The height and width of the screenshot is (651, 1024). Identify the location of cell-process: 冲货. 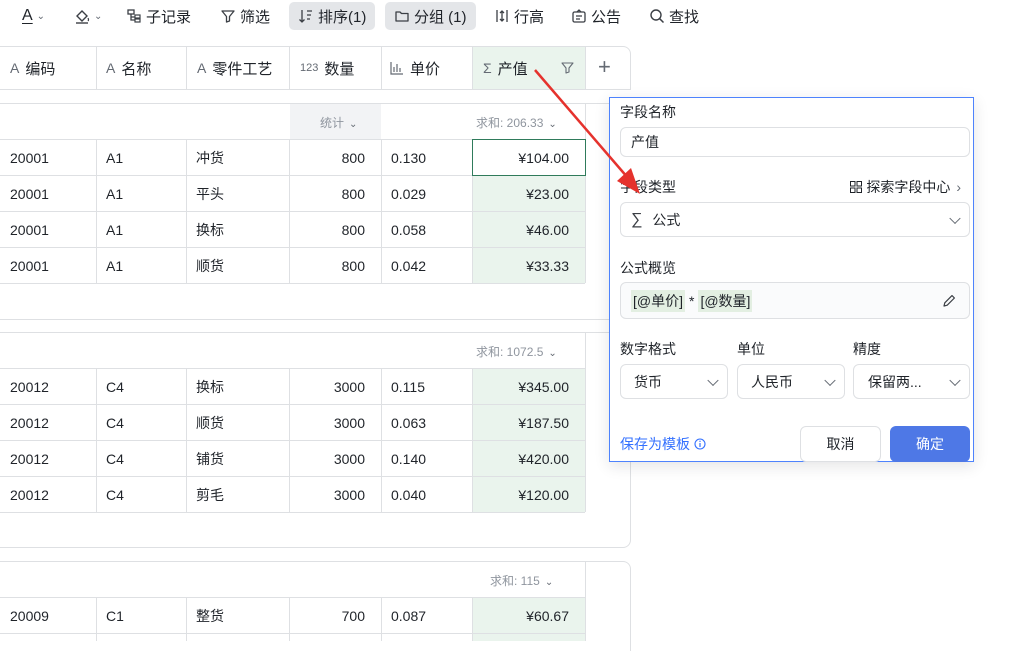
(210, 157).